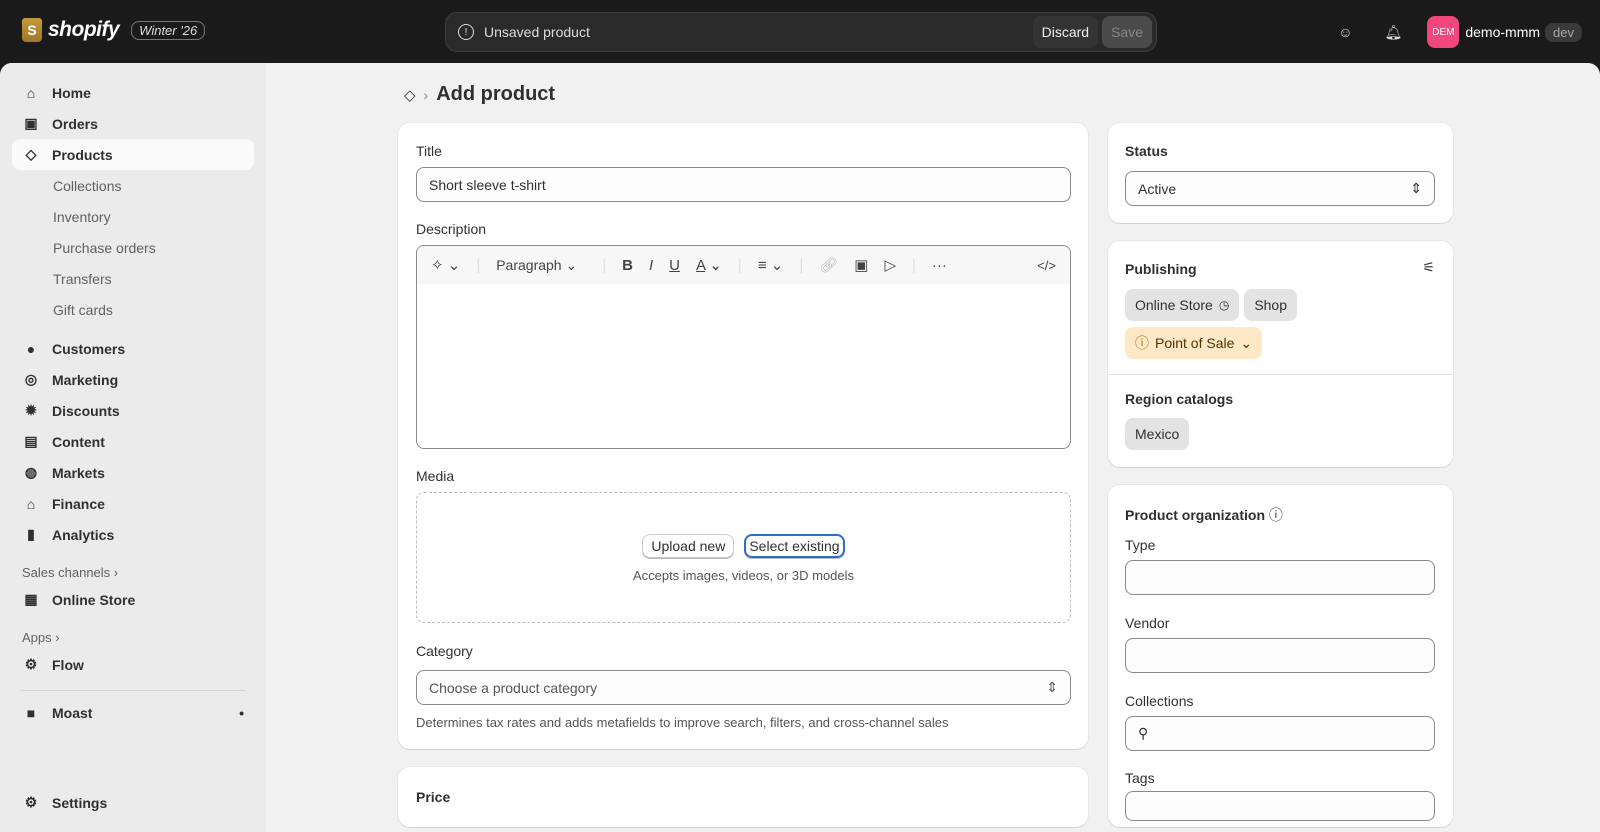  I want to click on more-icon: ···, so click(939, 265).